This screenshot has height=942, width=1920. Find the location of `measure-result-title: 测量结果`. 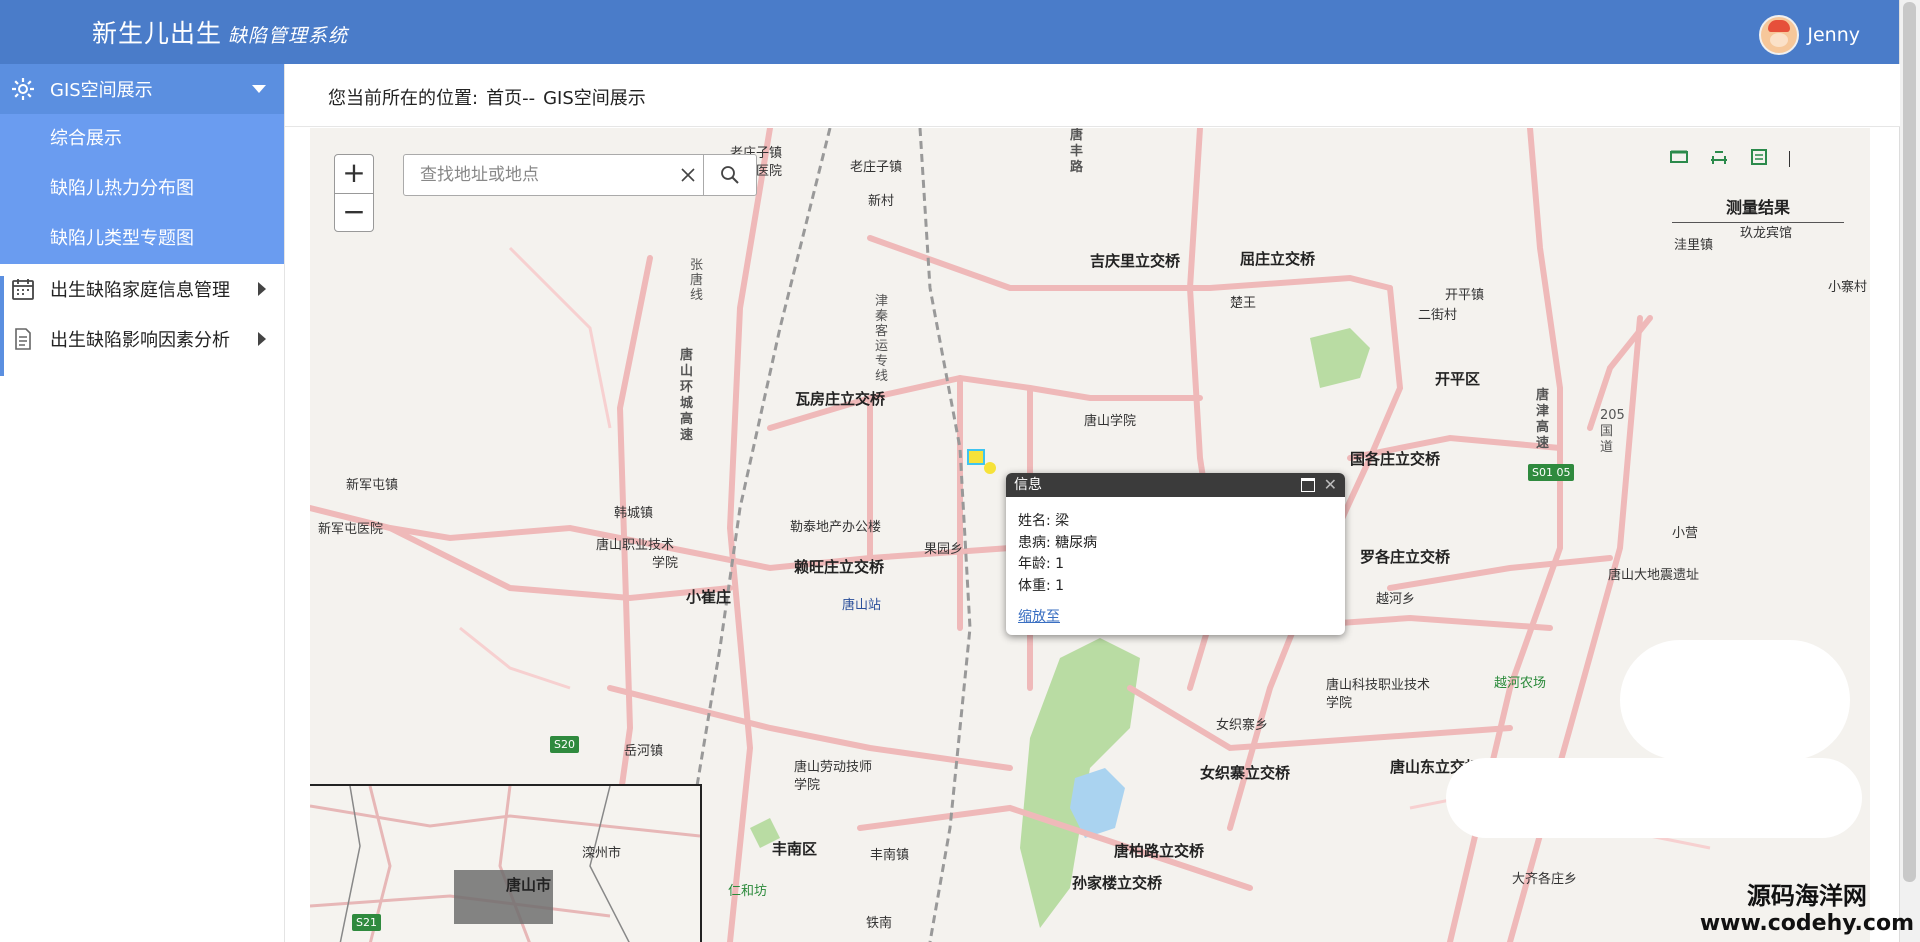

measure-result-title: 测量结果 is located at coordinates (1758, 208).